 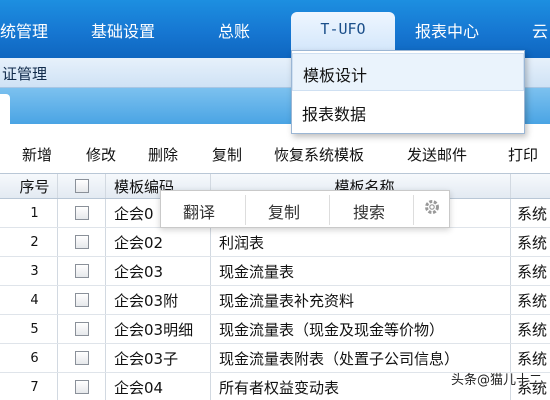 What do you see at coordinates (35, 300) in the screenshot?
I see `row-index: 4` at bounding box center [35, 300].